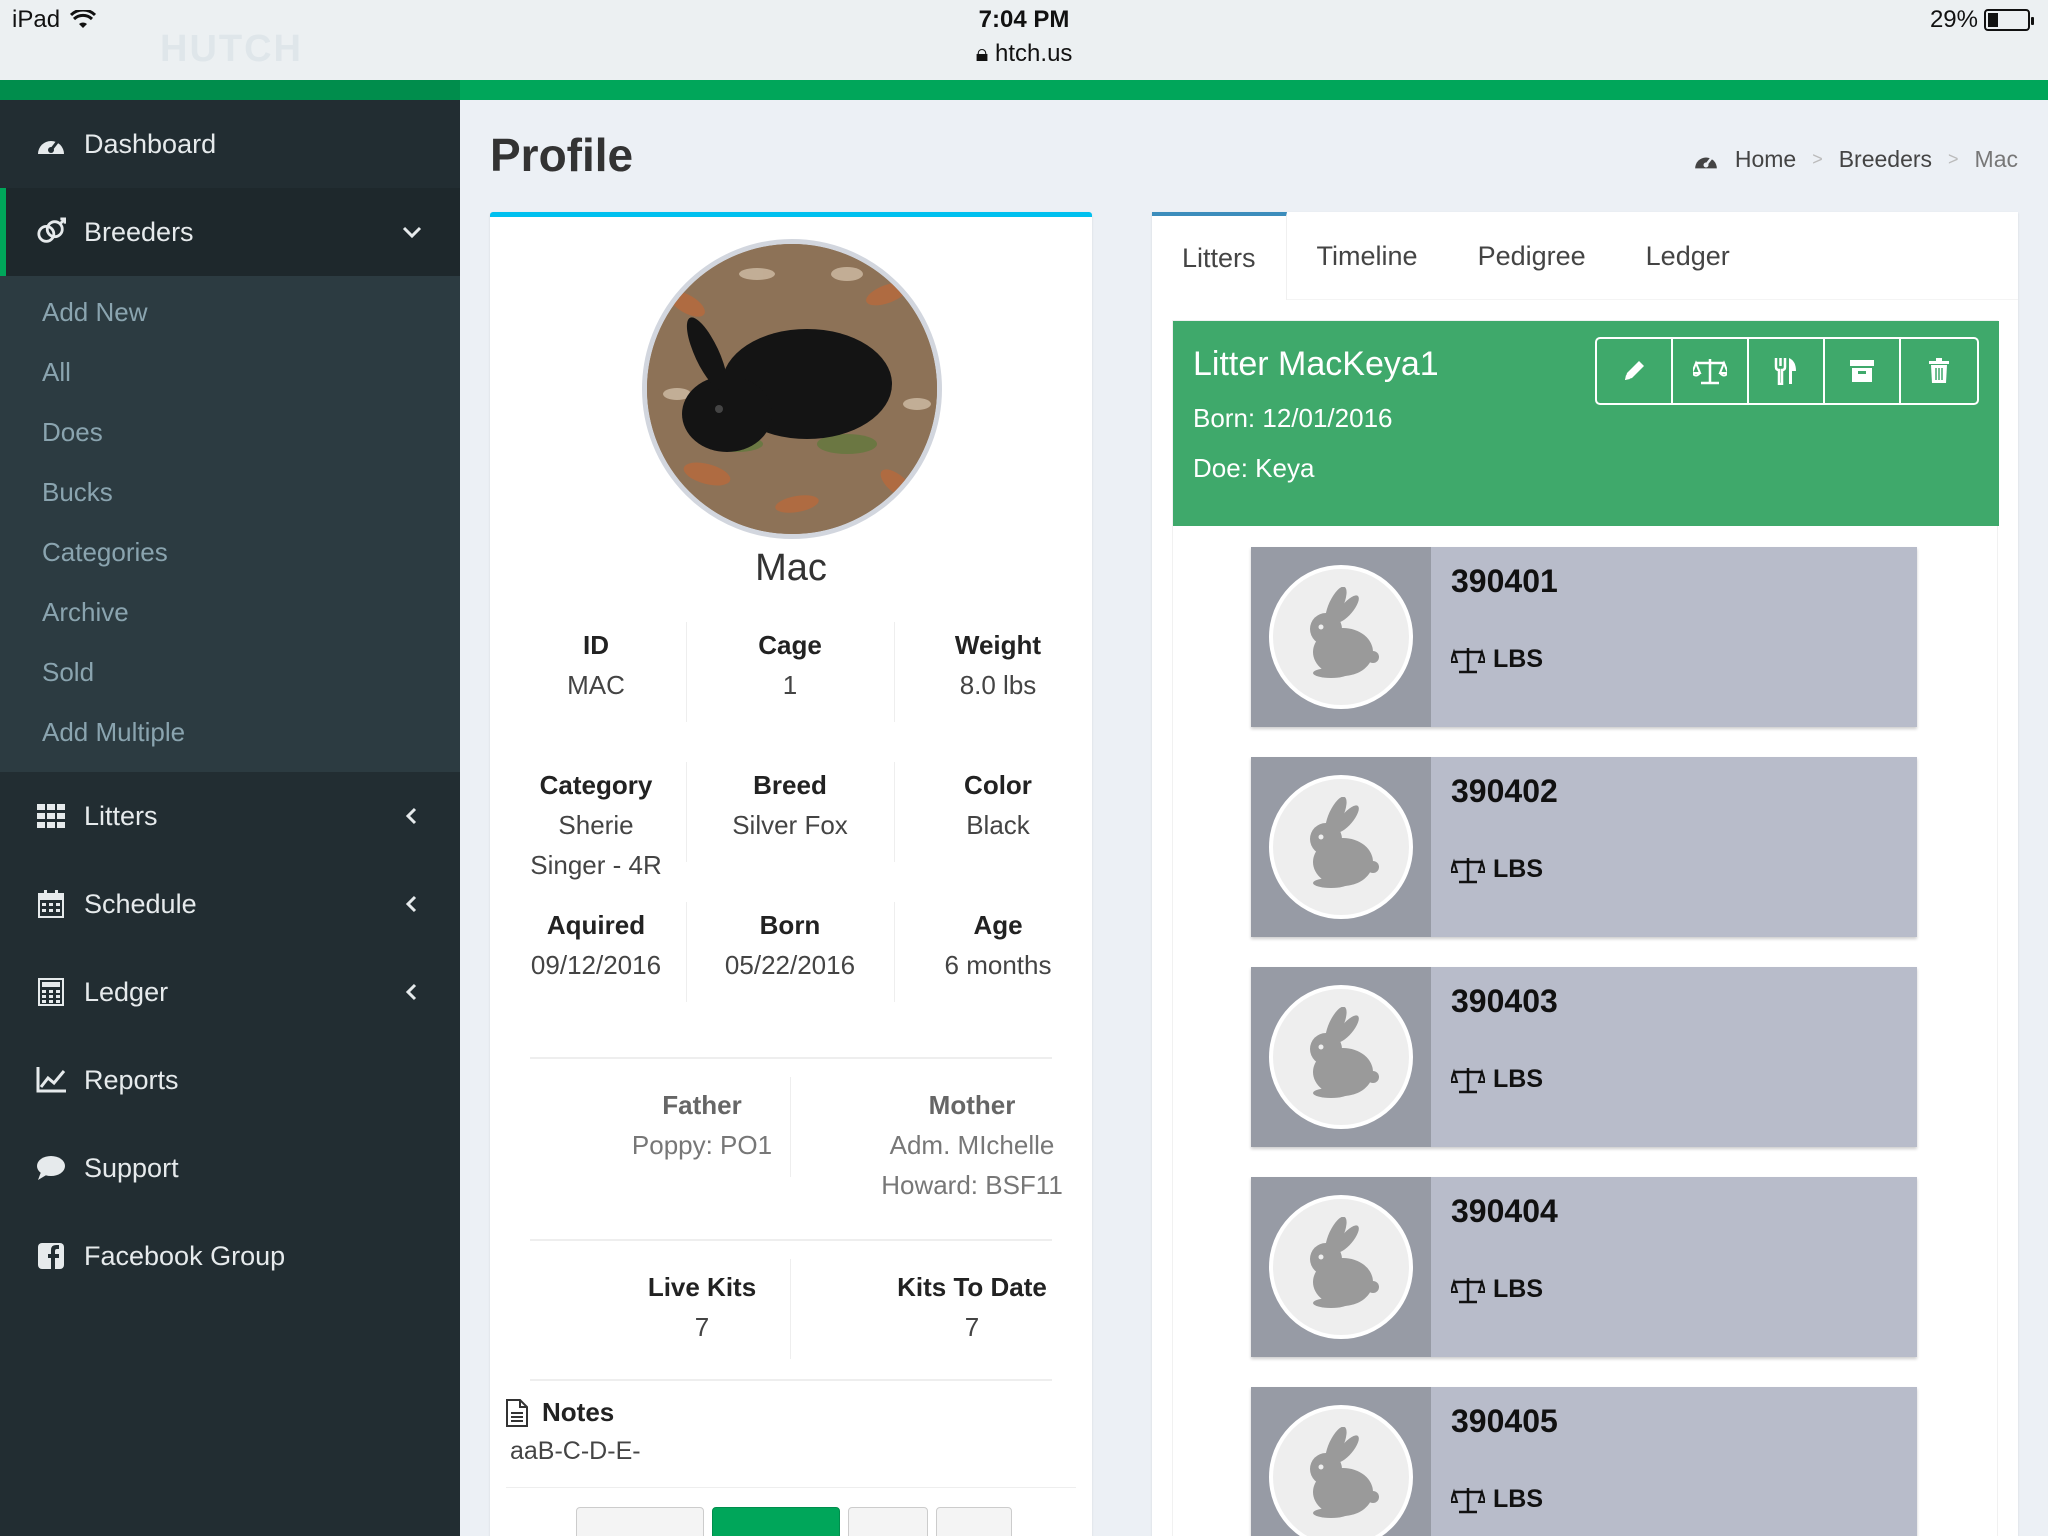  What do you see at coordinates (1939, 371) in the screenshot?
I see `delete-litter-button` at bounding box center [1939, 371].